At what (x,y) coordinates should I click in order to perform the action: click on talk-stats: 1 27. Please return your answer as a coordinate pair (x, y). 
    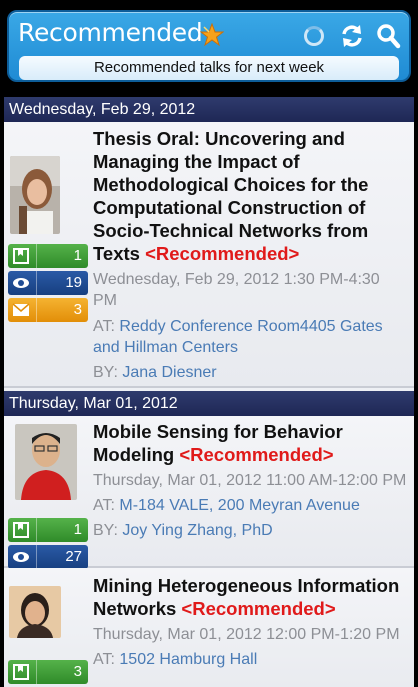
    Looking at the image, I should click on (48, 545).